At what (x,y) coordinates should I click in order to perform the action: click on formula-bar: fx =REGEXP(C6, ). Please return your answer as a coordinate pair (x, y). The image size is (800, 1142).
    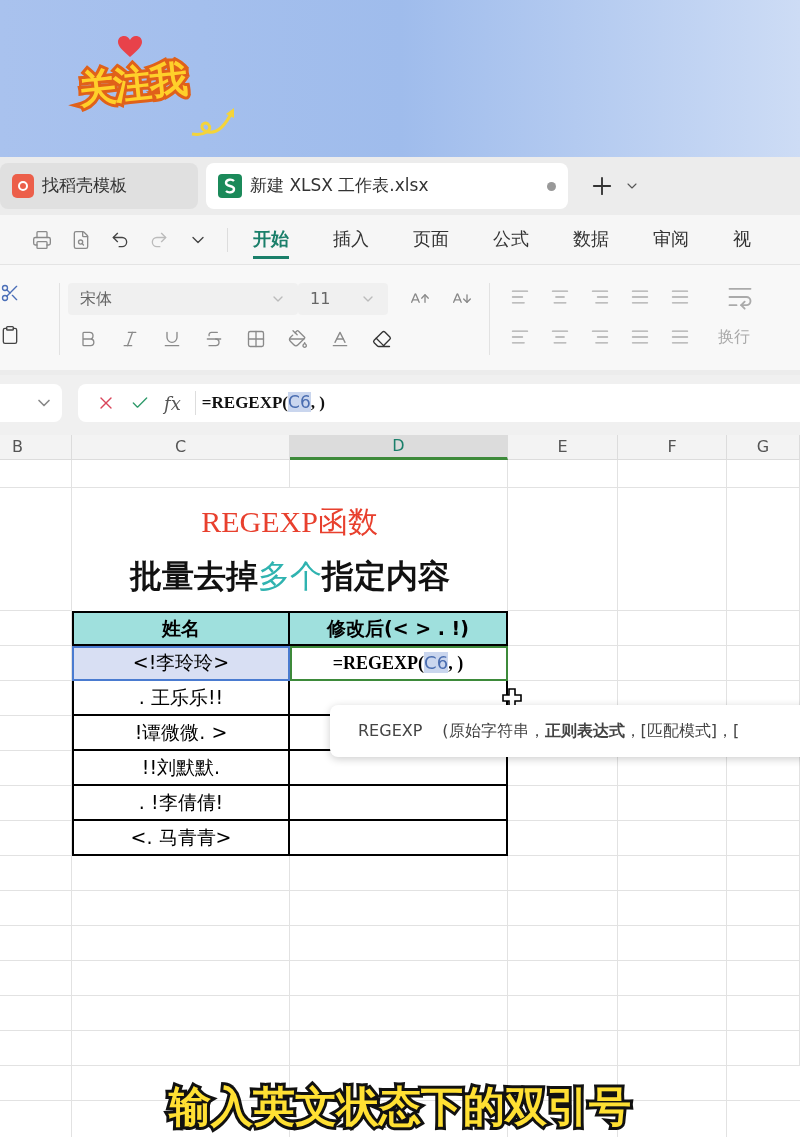
    Looking at the image, I should click on (439, 403).